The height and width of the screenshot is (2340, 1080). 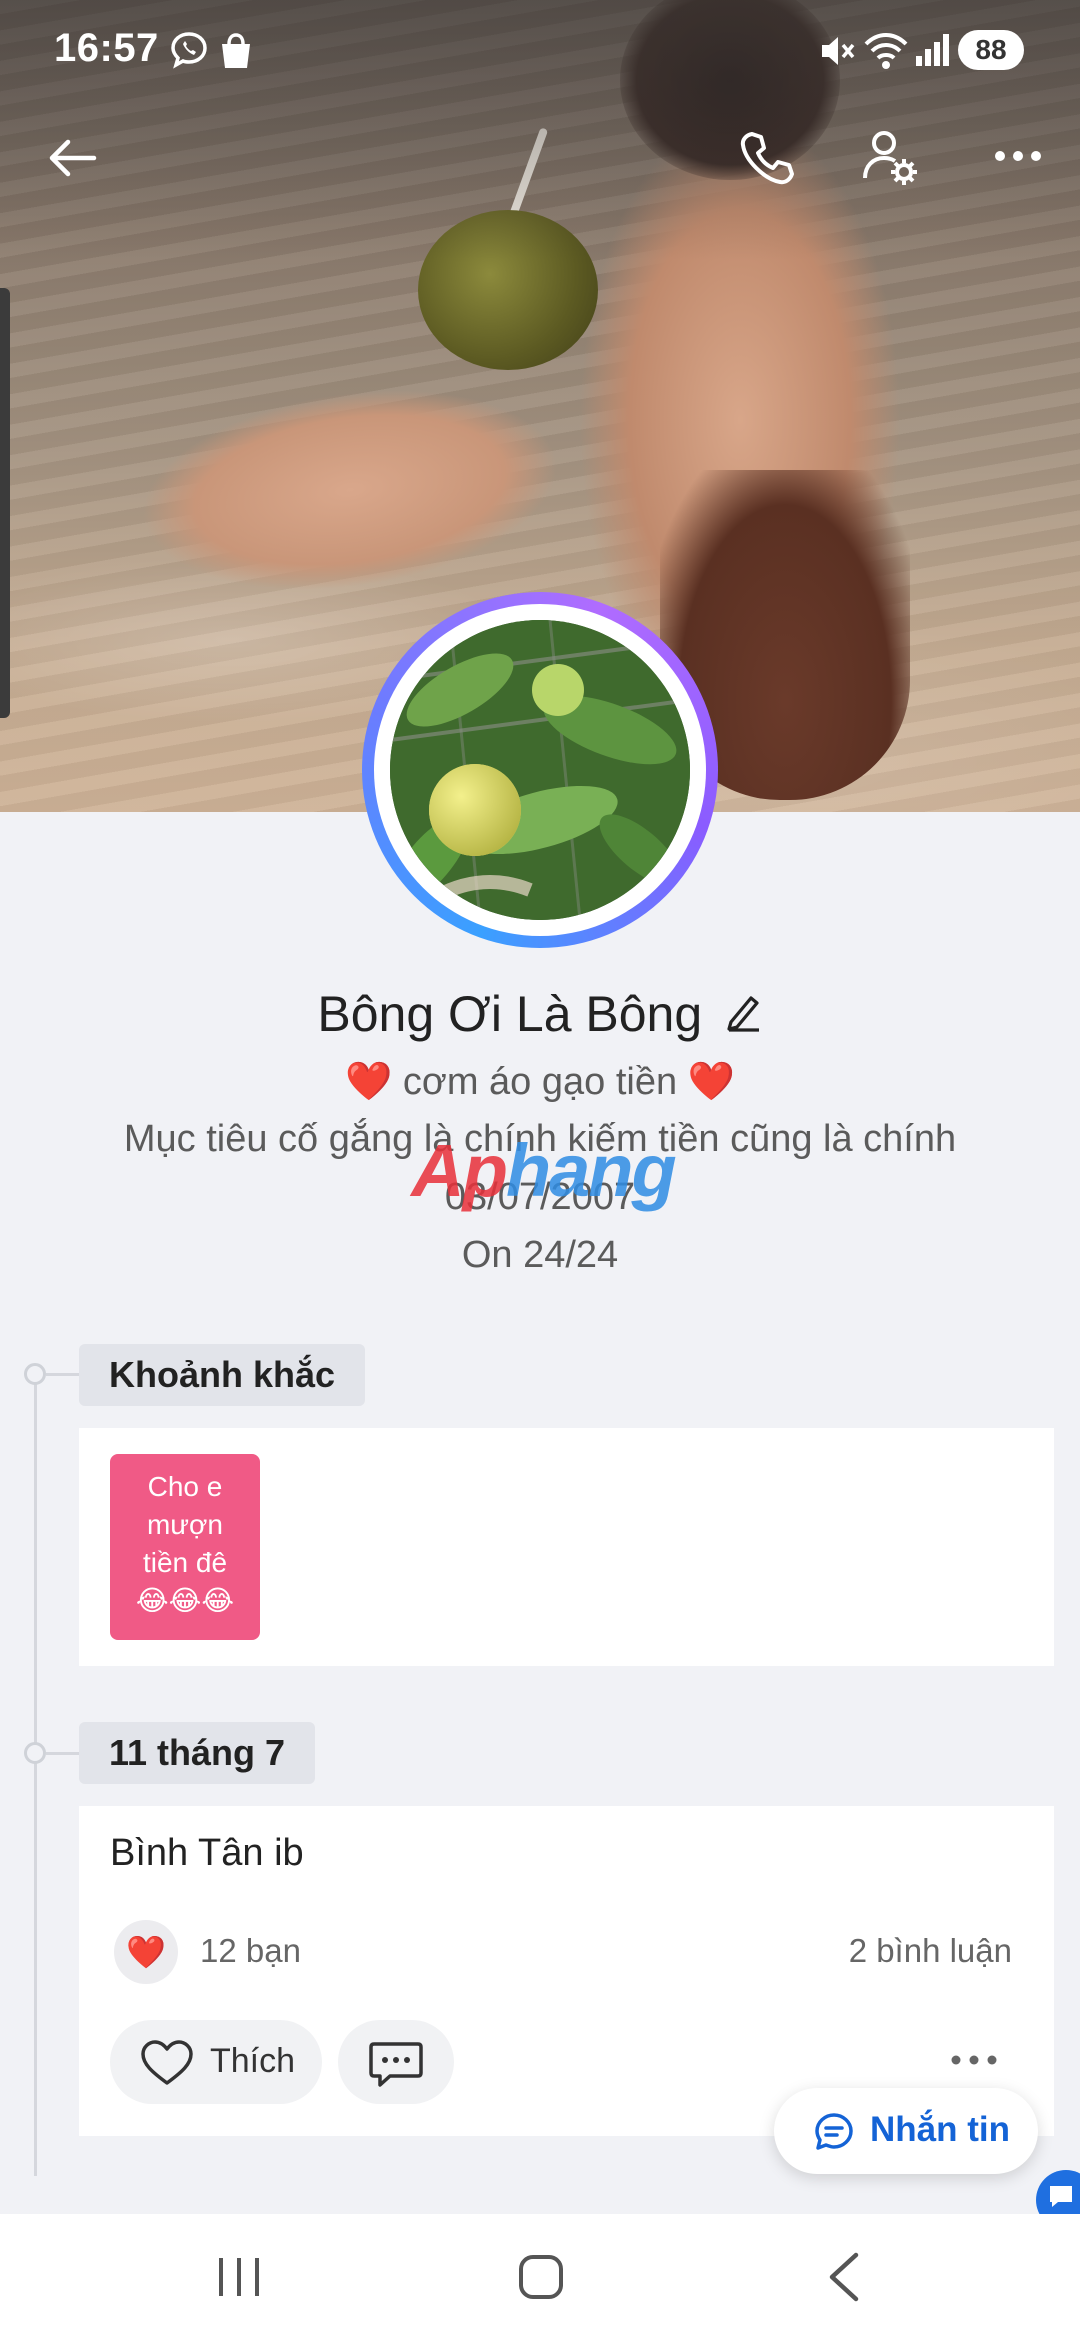 I want to click on watermark-logo: Aphang, so click(x=543, y=1170).